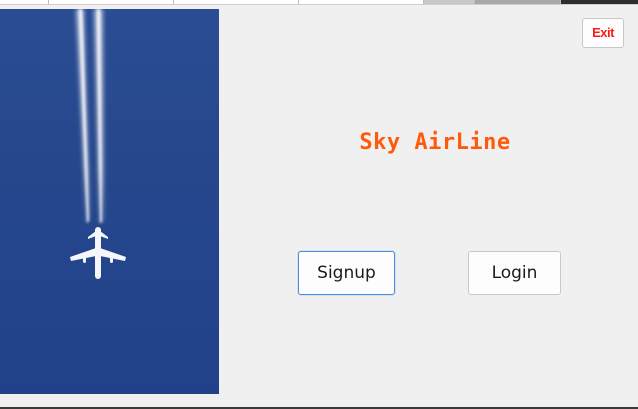  Describe the element at coordinates (514, 273) in the screenshot. I see `login-button: Login` at that location.